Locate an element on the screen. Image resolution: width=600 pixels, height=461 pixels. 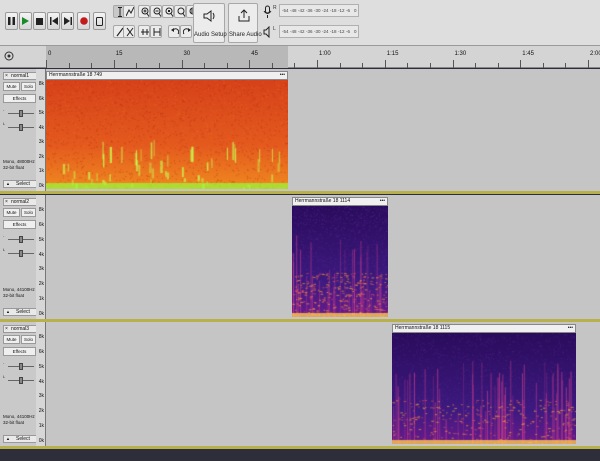
skip-end-button is located at coordinates (67, 21).